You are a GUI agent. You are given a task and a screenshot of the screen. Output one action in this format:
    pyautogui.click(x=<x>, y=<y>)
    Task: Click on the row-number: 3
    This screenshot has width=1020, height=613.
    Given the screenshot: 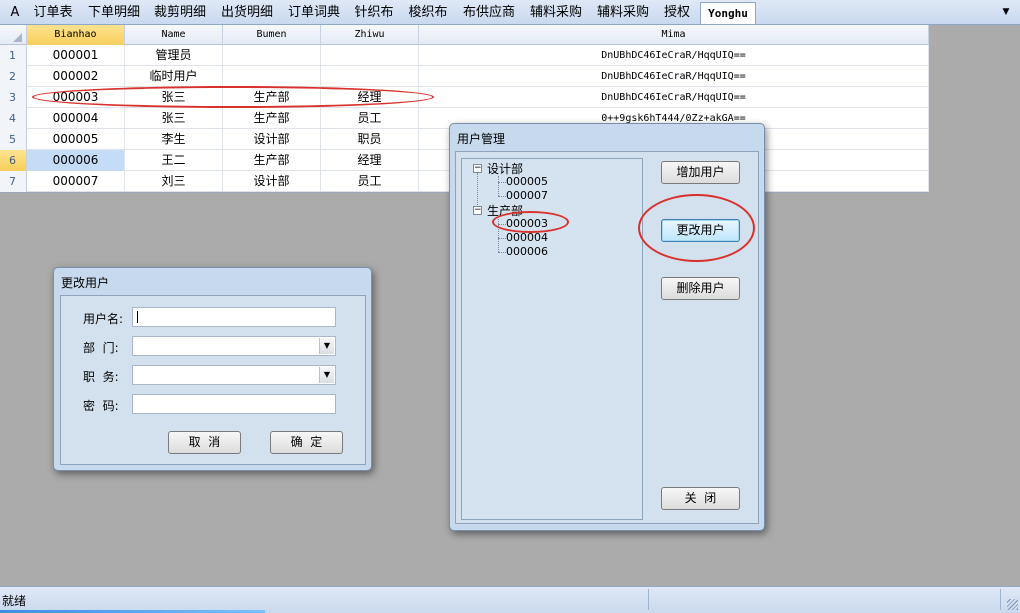 What is the action you would take?
    pyautogui.click(x=13, y=97)
    